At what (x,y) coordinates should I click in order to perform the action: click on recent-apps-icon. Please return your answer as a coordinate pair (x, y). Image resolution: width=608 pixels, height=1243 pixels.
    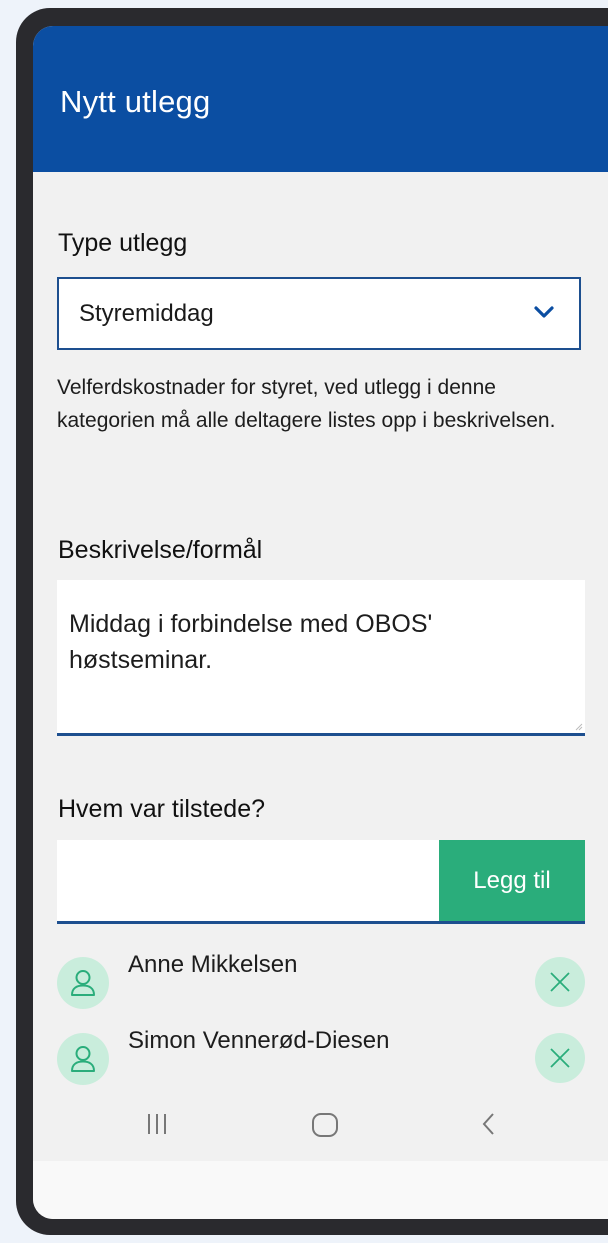
    Looking at the image, I should click on (157, 1124).